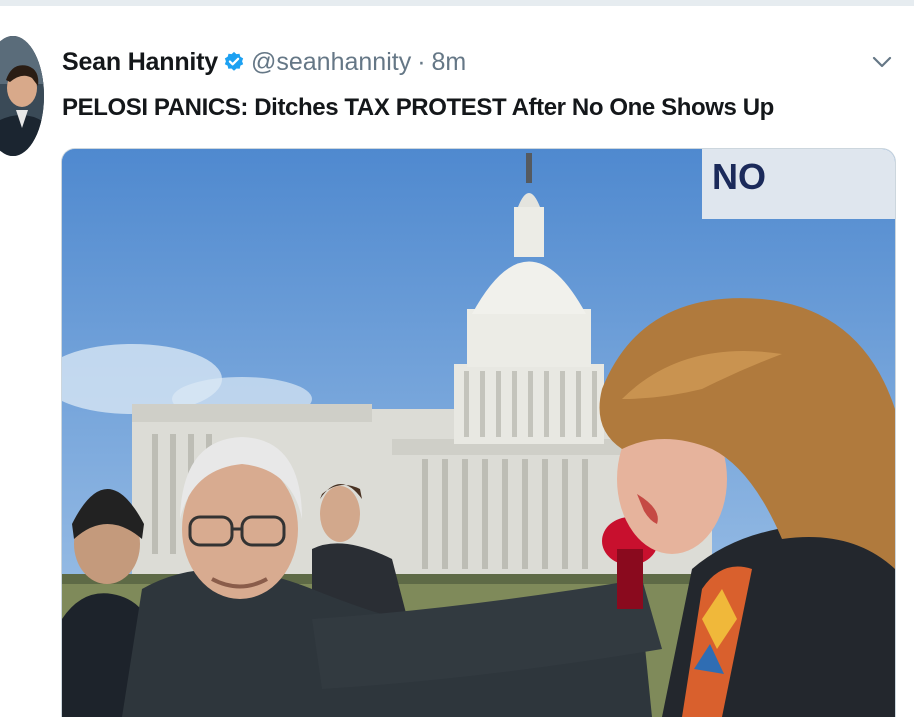  I want to click on chevron-down-icon, so click(882, 62).